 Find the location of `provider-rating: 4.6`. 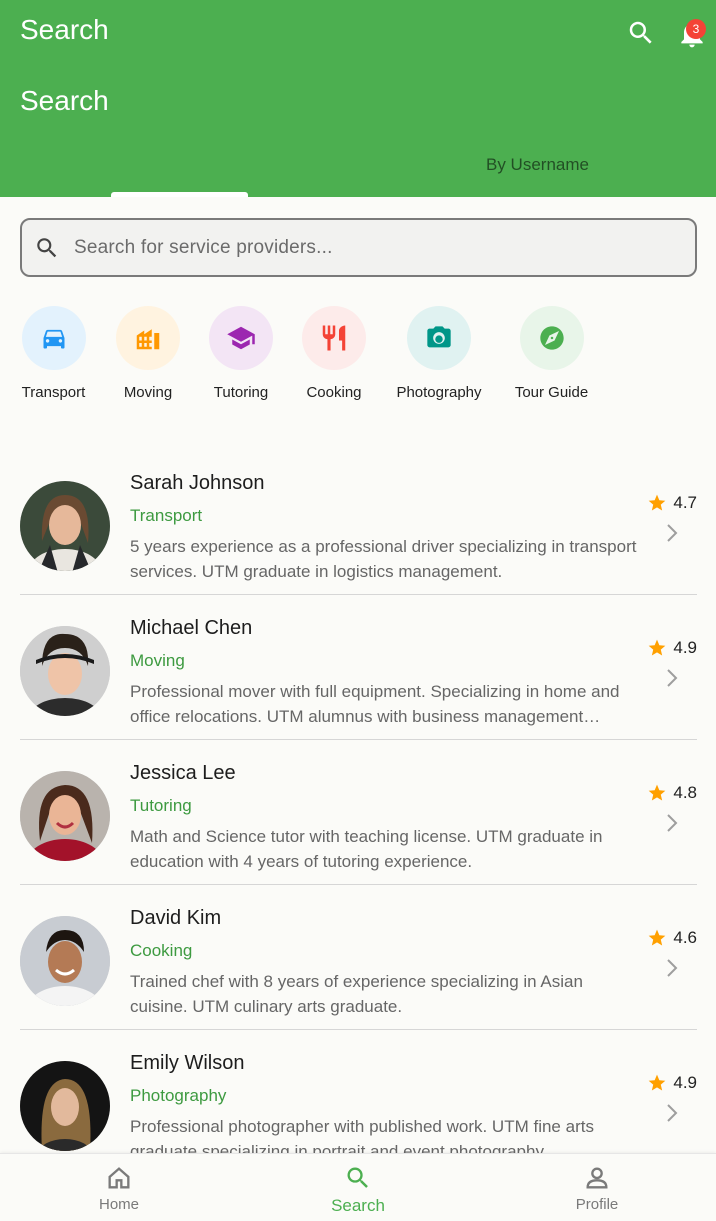

provider-rating: 4.6 is located at coordinates (672, 938).